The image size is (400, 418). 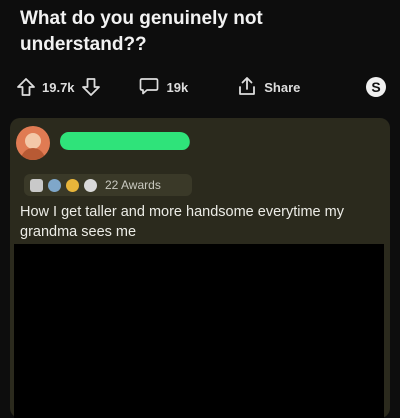 I want to click on username-redaction, so click(x=125, y=141).